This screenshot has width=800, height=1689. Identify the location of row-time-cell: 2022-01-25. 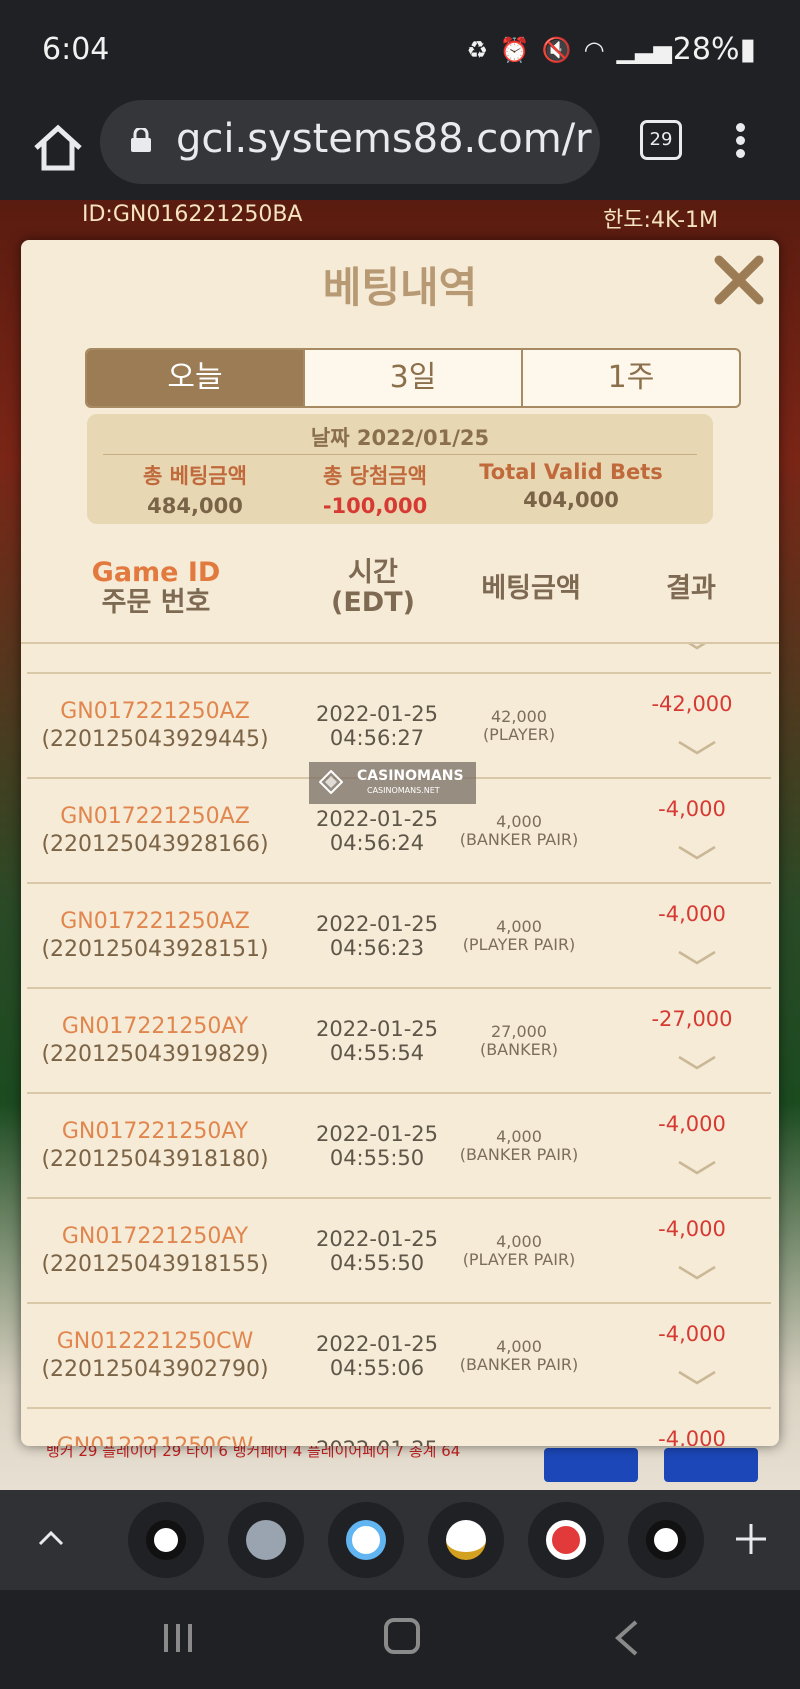
(377, 1441).